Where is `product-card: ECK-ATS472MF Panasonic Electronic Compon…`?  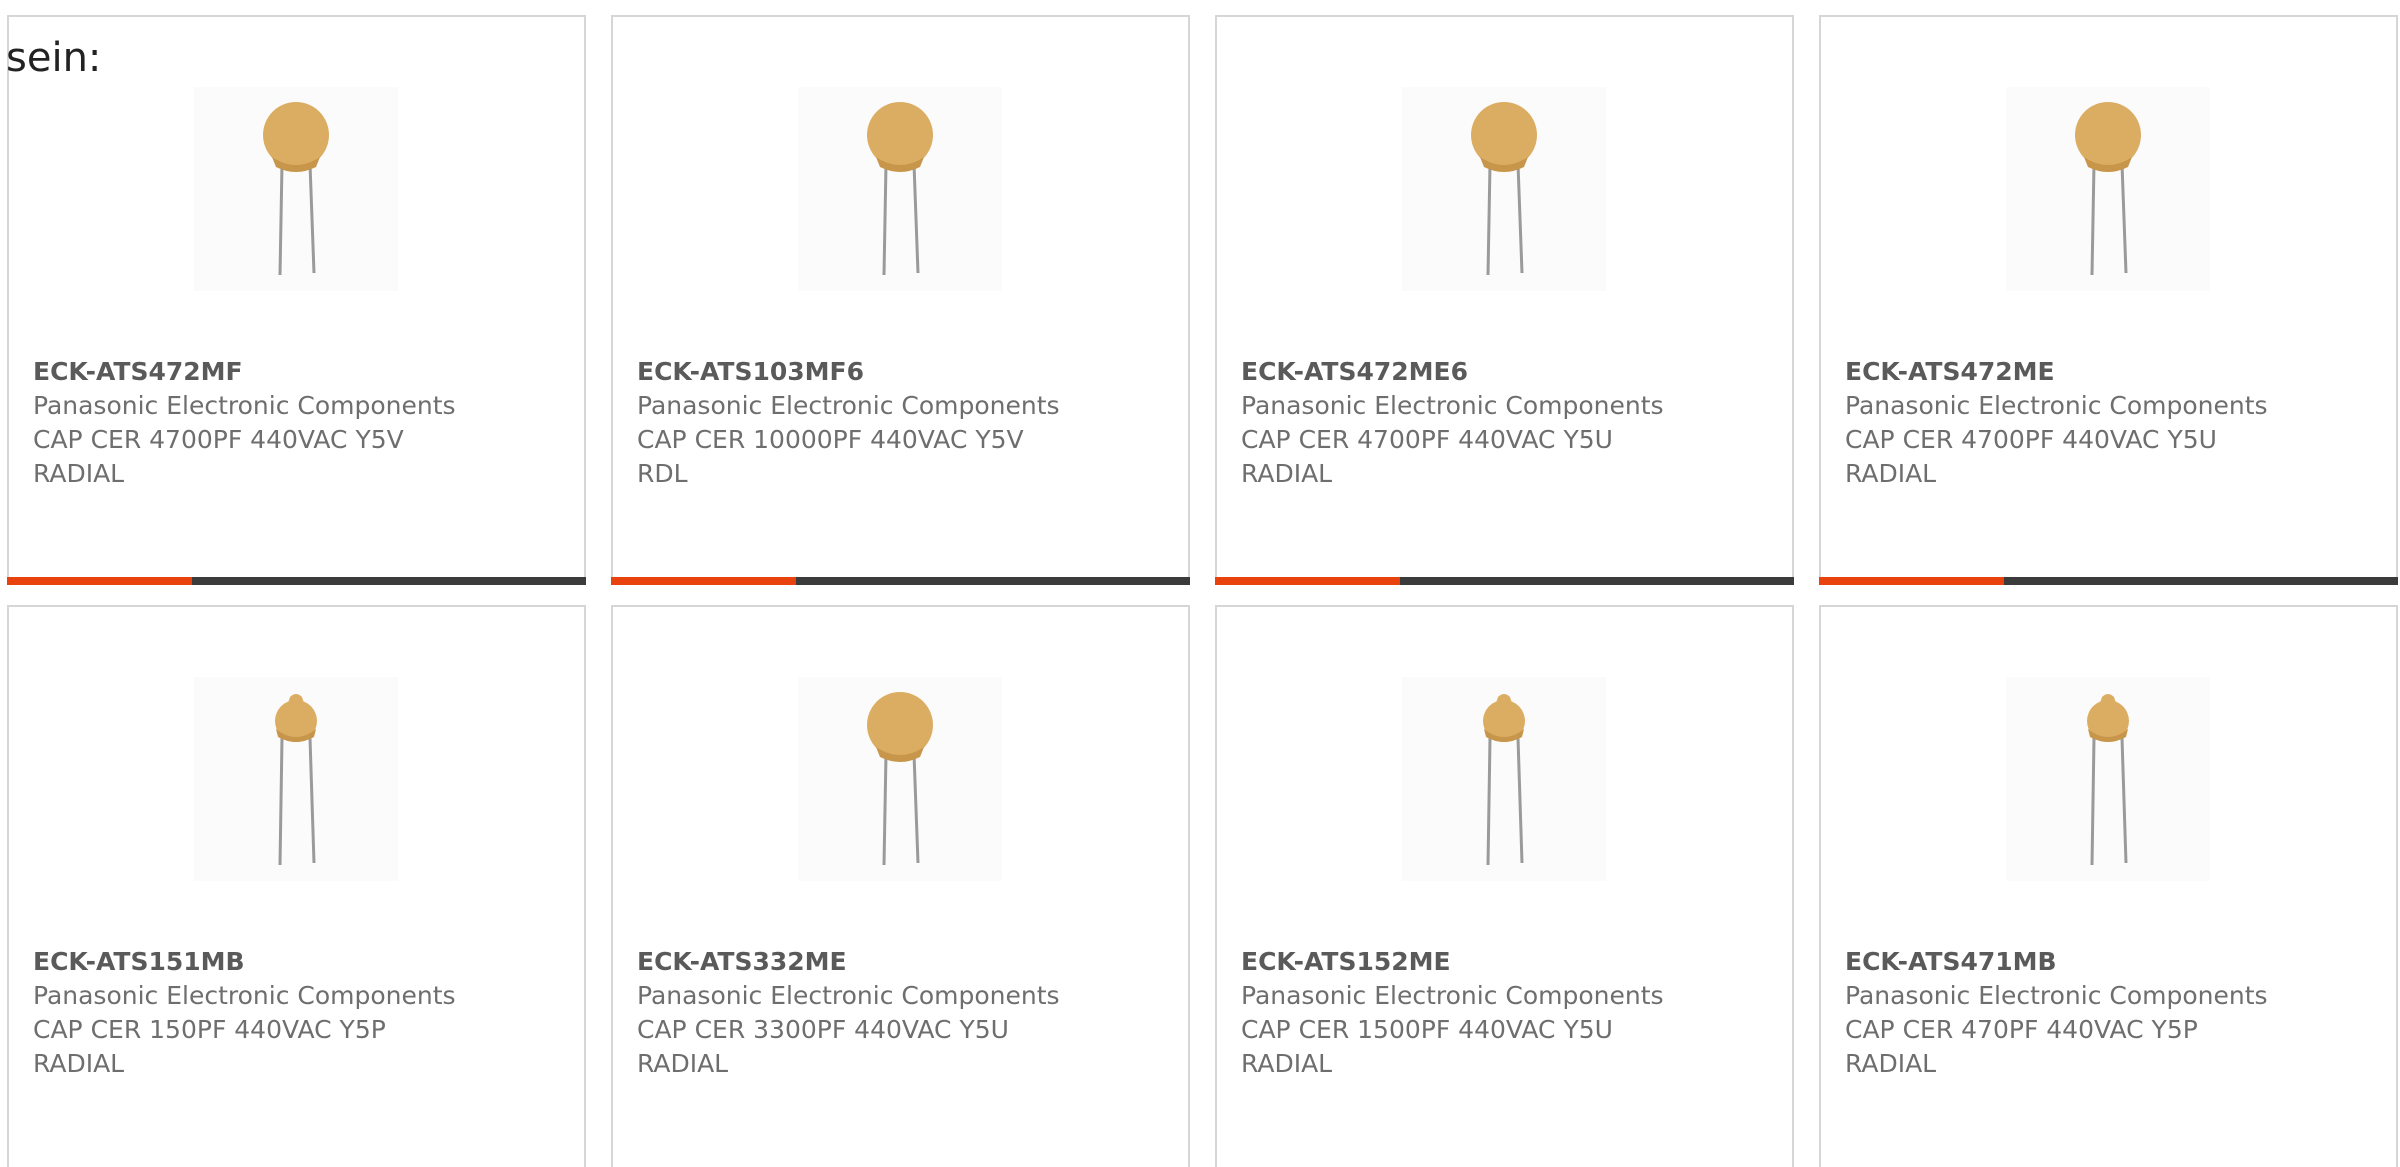
product-card: ECK-ATS472MF Panasonic Electronic Compon… is located at coordinates (296, 300).